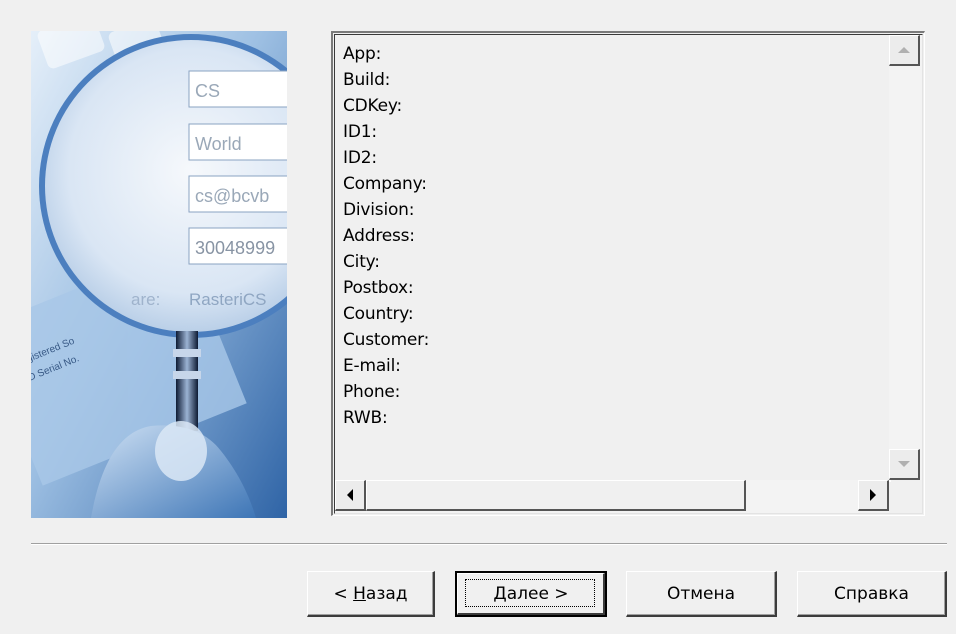 The image size is (956, 634). I want to click on arrow-up-icon, so click(904, 50).